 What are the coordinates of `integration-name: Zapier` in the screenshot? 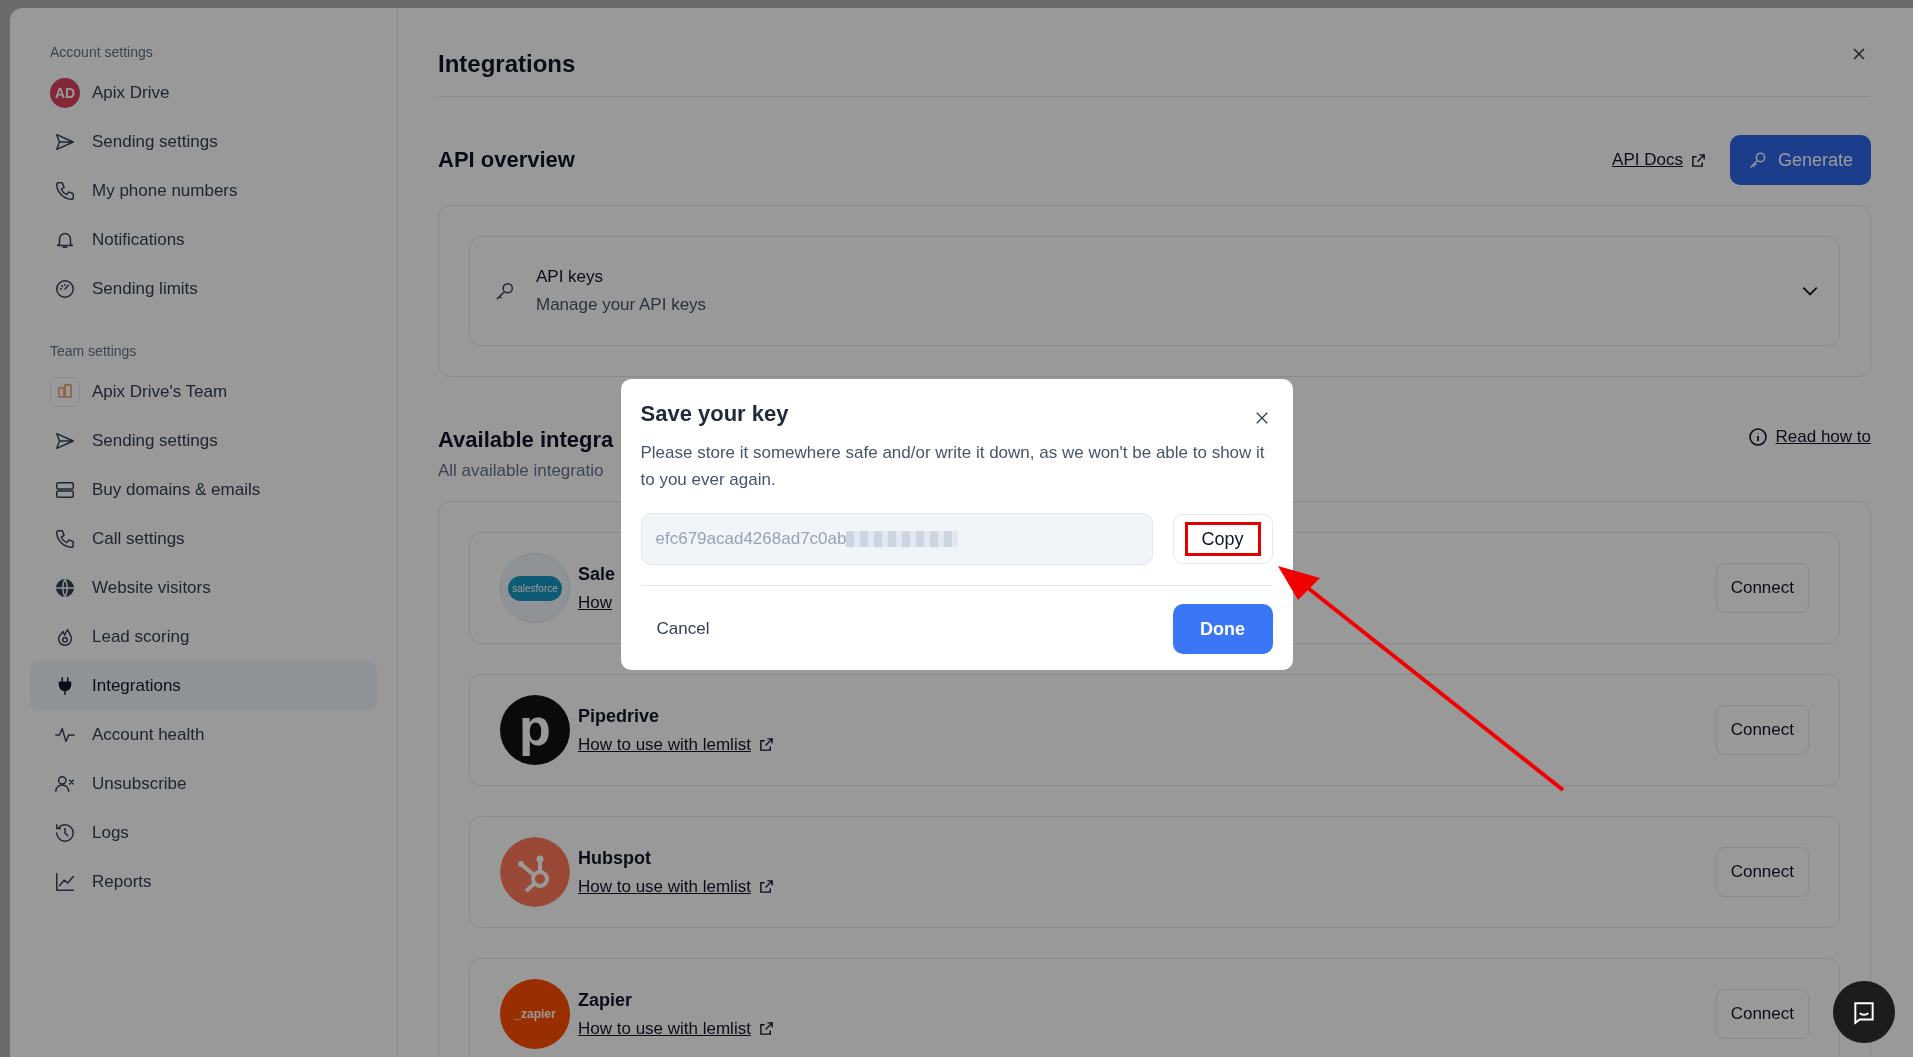 It's located at (606, 1000).